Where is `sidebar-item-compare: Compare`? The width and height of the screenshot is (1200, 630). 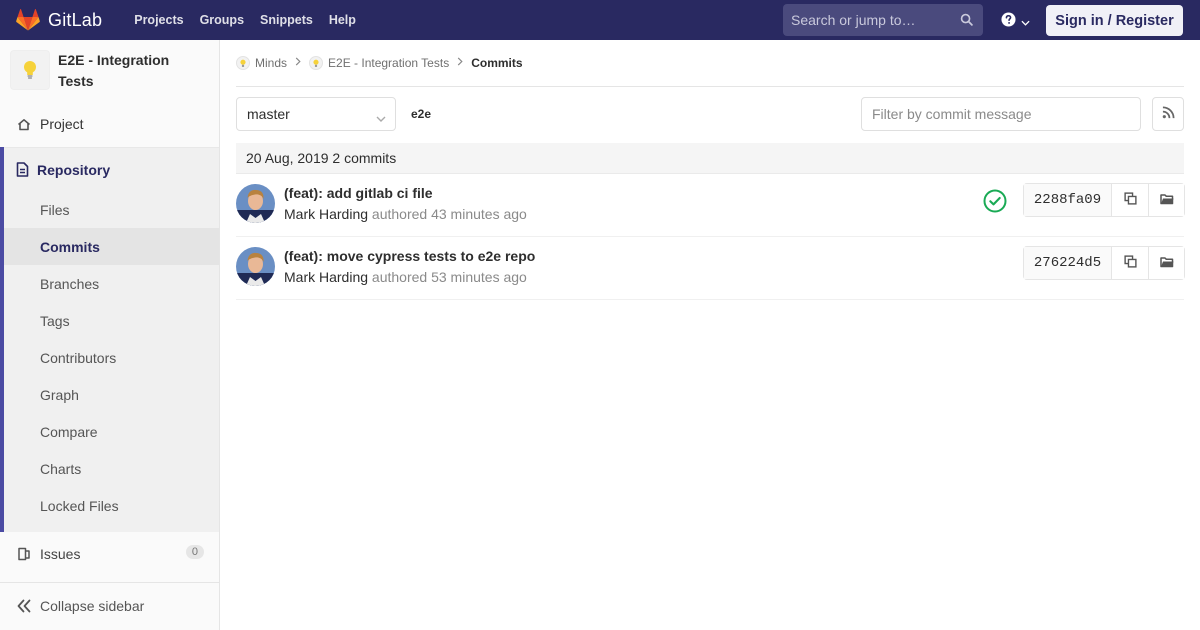 sidebar-item-compare: Compare is located at coordinates (111, 431).